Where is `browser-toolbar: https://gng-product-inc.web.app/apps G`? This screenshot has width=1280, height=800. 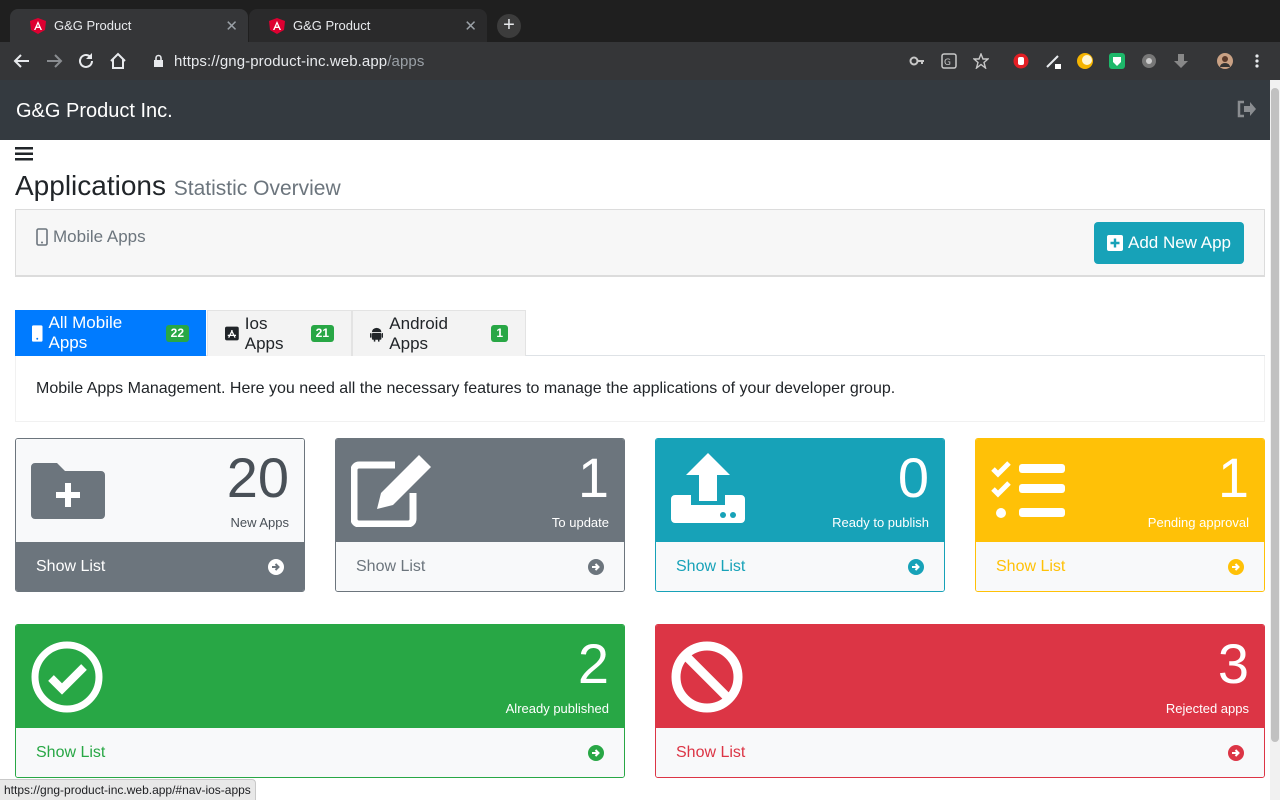
browser-toolbar: https://gng-product-inc.web.app/apps G is located at coordinates (640, 61).